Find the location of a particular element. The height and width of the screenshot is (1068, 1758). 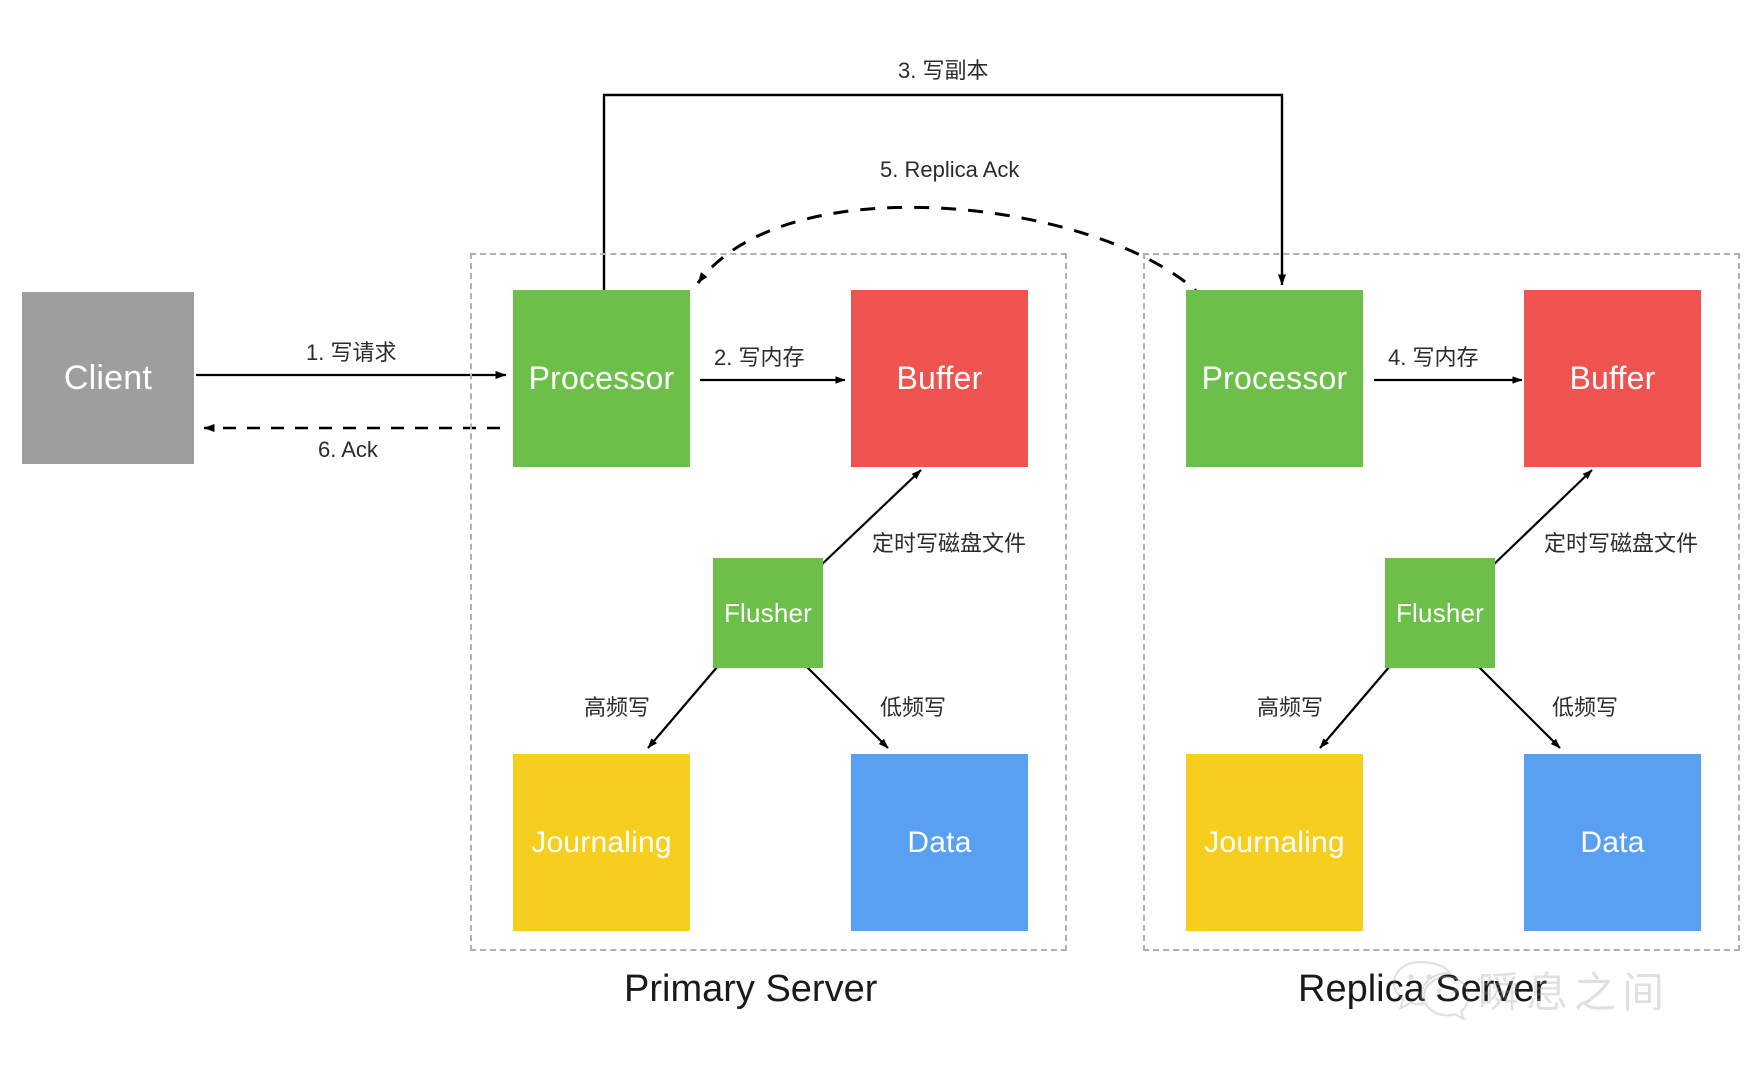

node-primary-journaling-label: Journaling is located at coordinates (601, 842).